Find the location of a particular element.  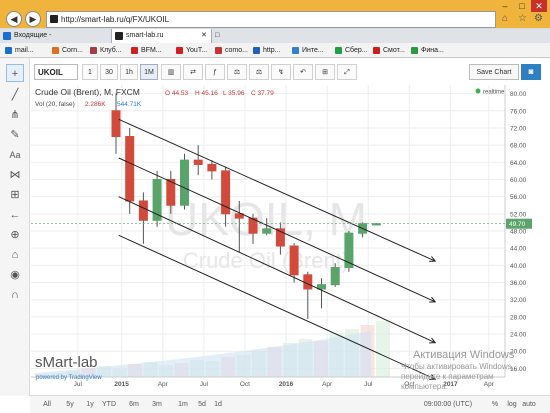

alert-icon: ⚖ is located at coordinates (259, 72).